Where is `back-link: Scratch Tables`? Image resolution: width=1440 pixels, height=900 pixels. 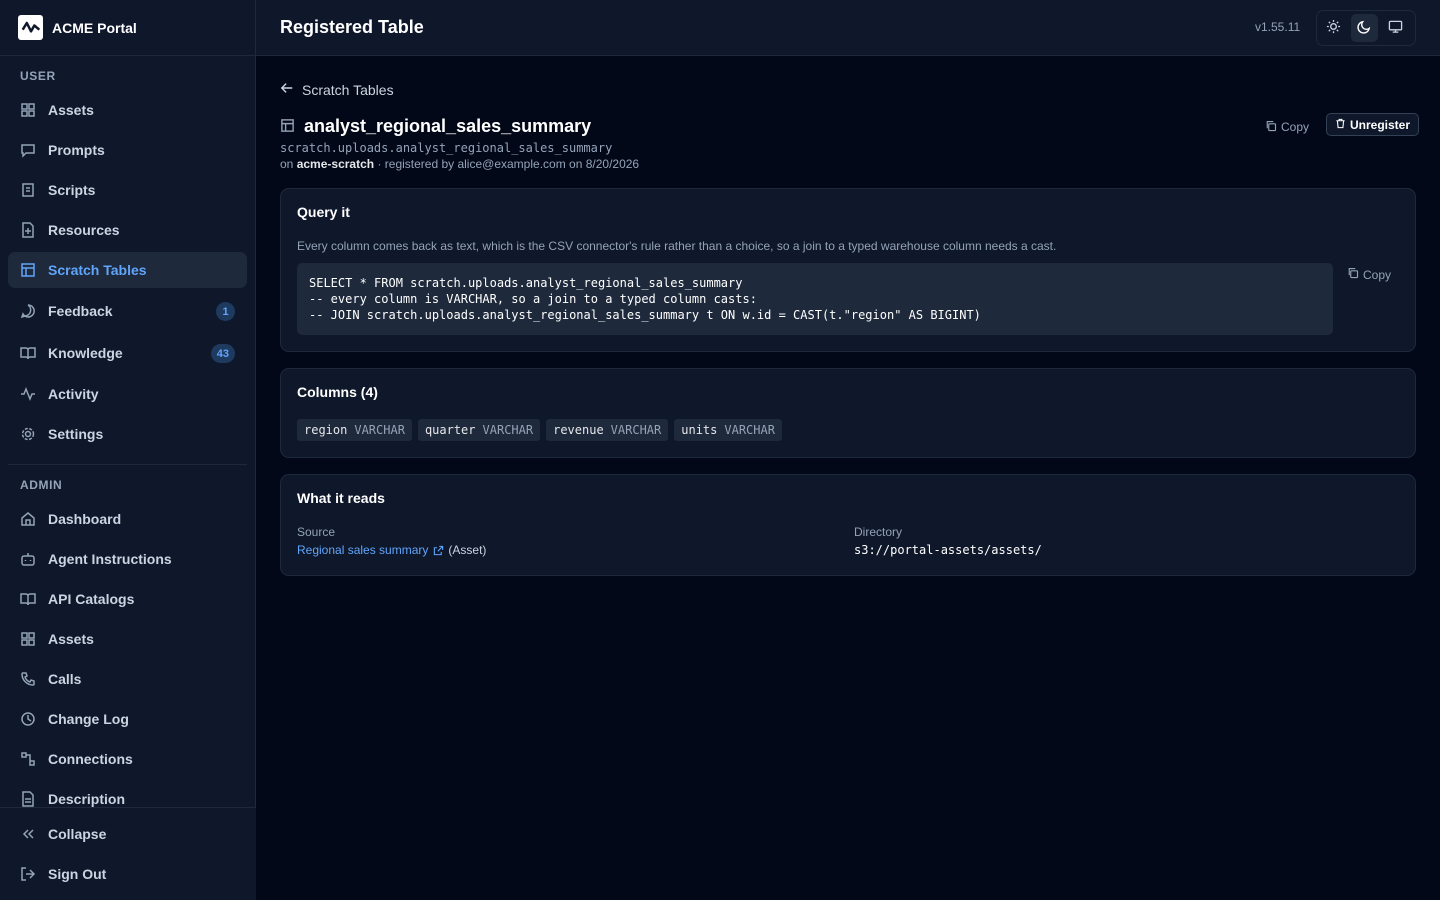 back-link: Scratch Tables is located at coordinates (337, 89).